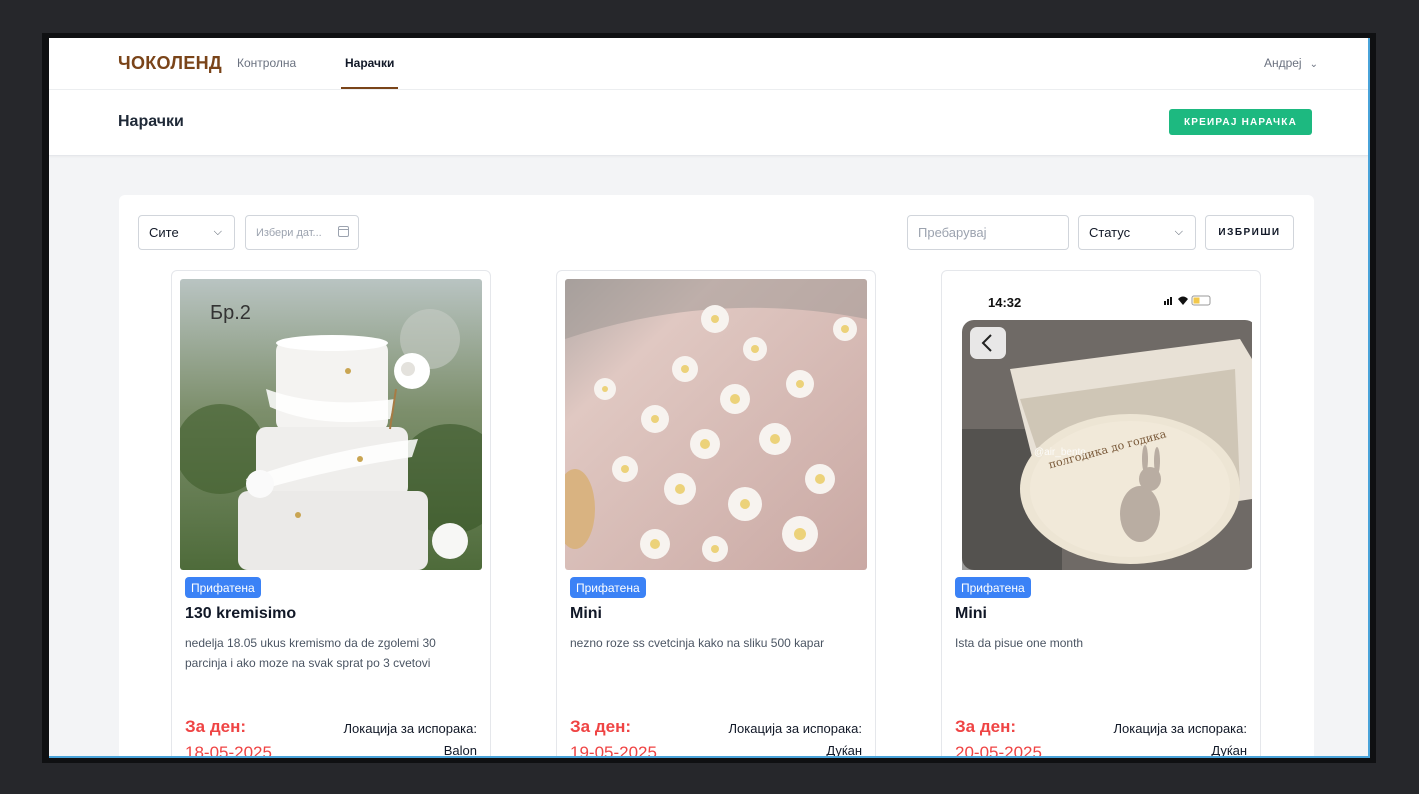 The height and width of the screenshot is (794, 1419). What do you see at coordinates (1249, 232) in the screenshot?
I see `delete-button: ИЗБРИШИ` at bounding box center [1249, 232].